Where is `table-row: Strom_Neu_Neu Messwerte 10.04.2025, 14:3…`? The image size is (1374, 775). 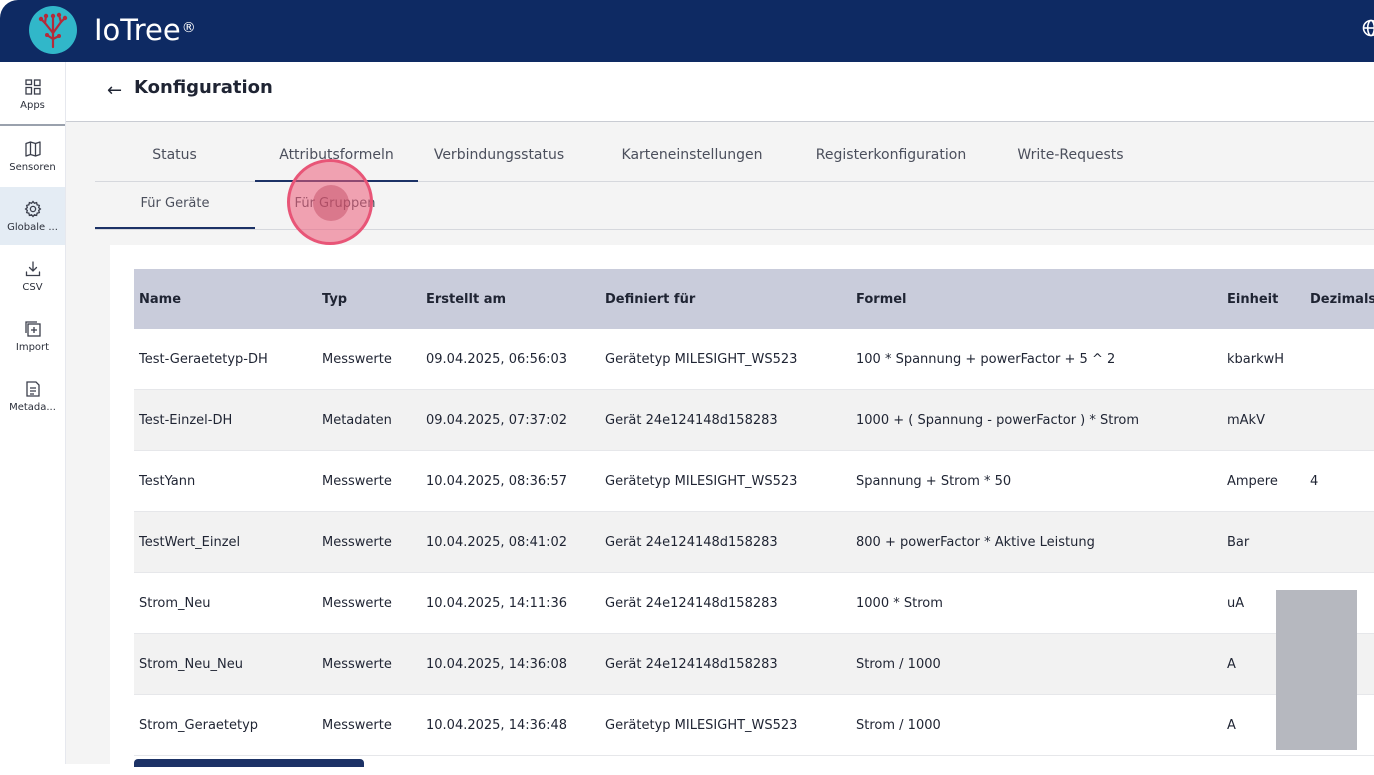
table-row: Strom_Neu_Neu Messwerte 10.04.2025, 14:3… is located at coordinates (754, 664).